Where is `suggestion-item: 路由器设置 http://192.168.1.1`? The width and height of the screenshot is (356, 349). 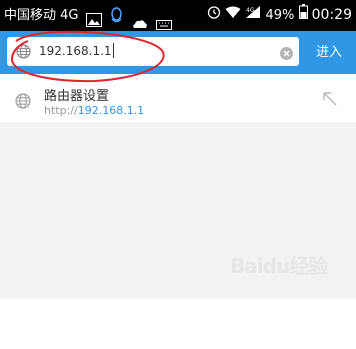
suggestion-item: 路由器设置 http://192.168.1.1 is located at coordinates (178, 100).